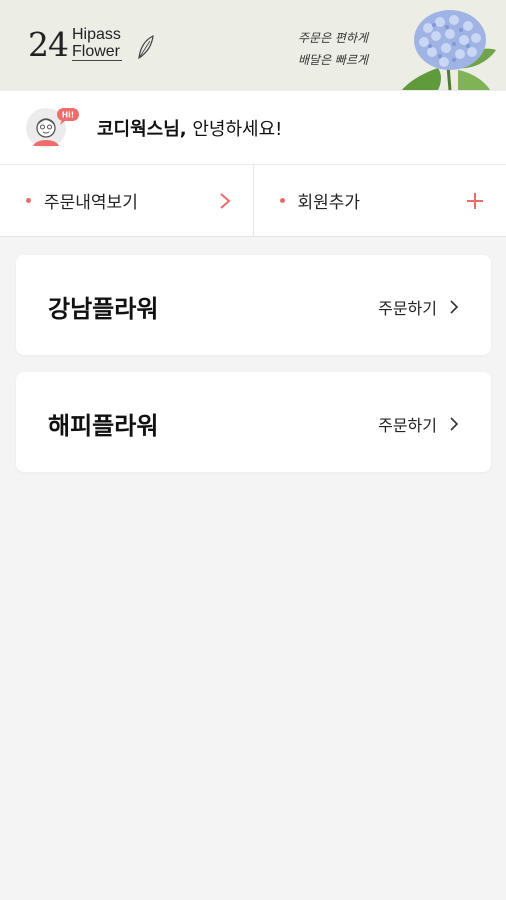  What do you see at coordinates (253, 305) in the screenshot?
I see `store-card: 강남플라워 주문하기` at bounding box center [253, 305].